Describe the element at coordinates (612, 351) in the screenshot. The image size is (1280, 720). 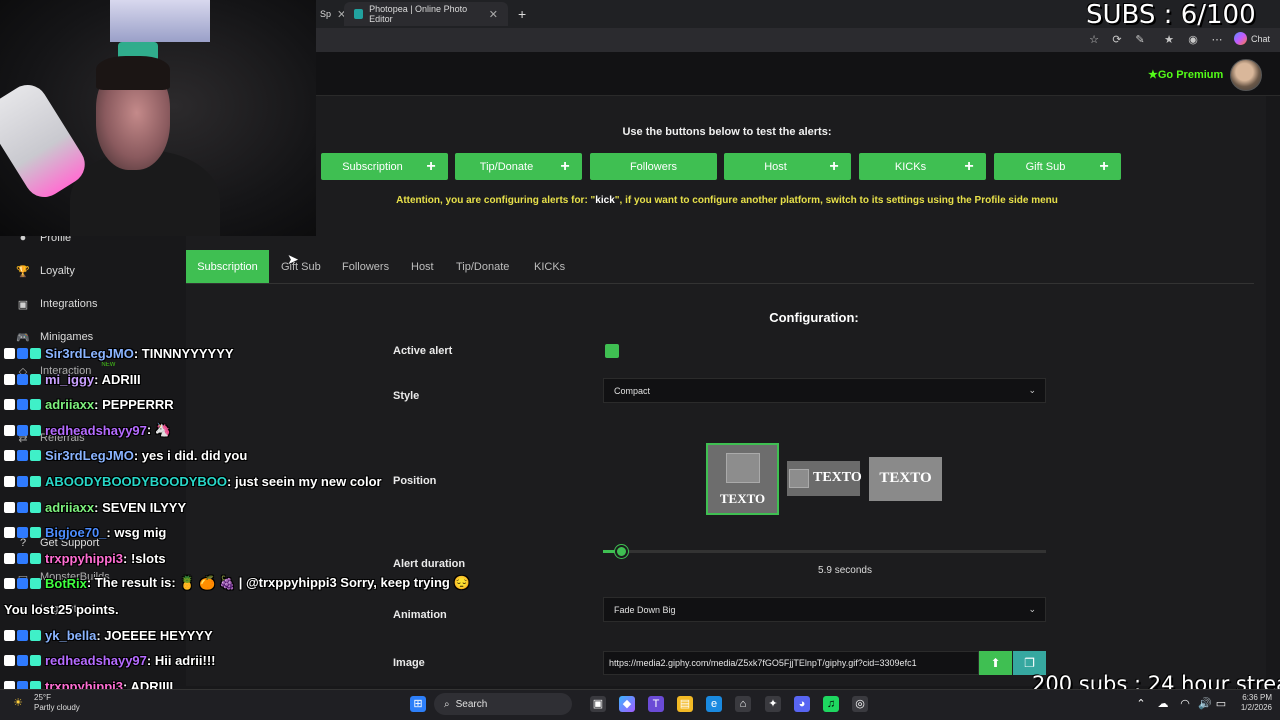
I see `active-alert-checkbox` at that location.